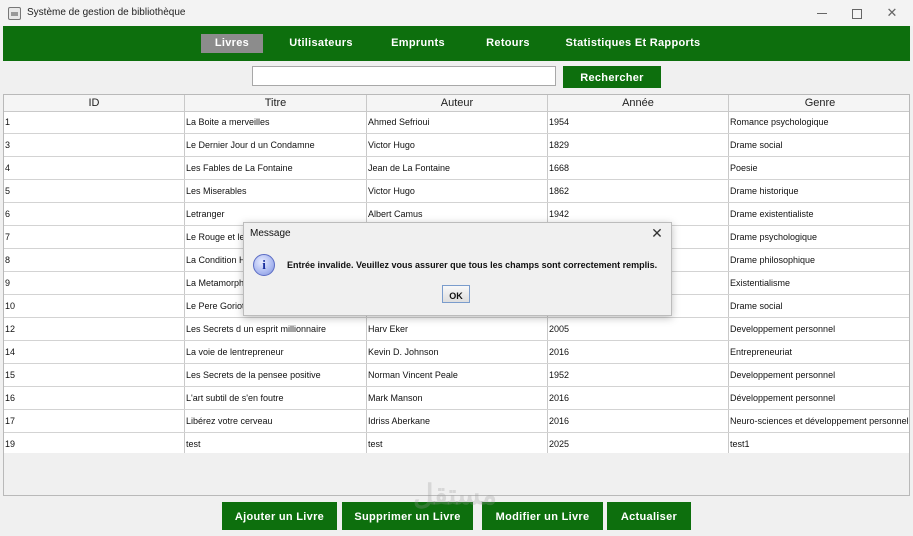  I want to click on cell-annee: 1952, so click(638, 375).